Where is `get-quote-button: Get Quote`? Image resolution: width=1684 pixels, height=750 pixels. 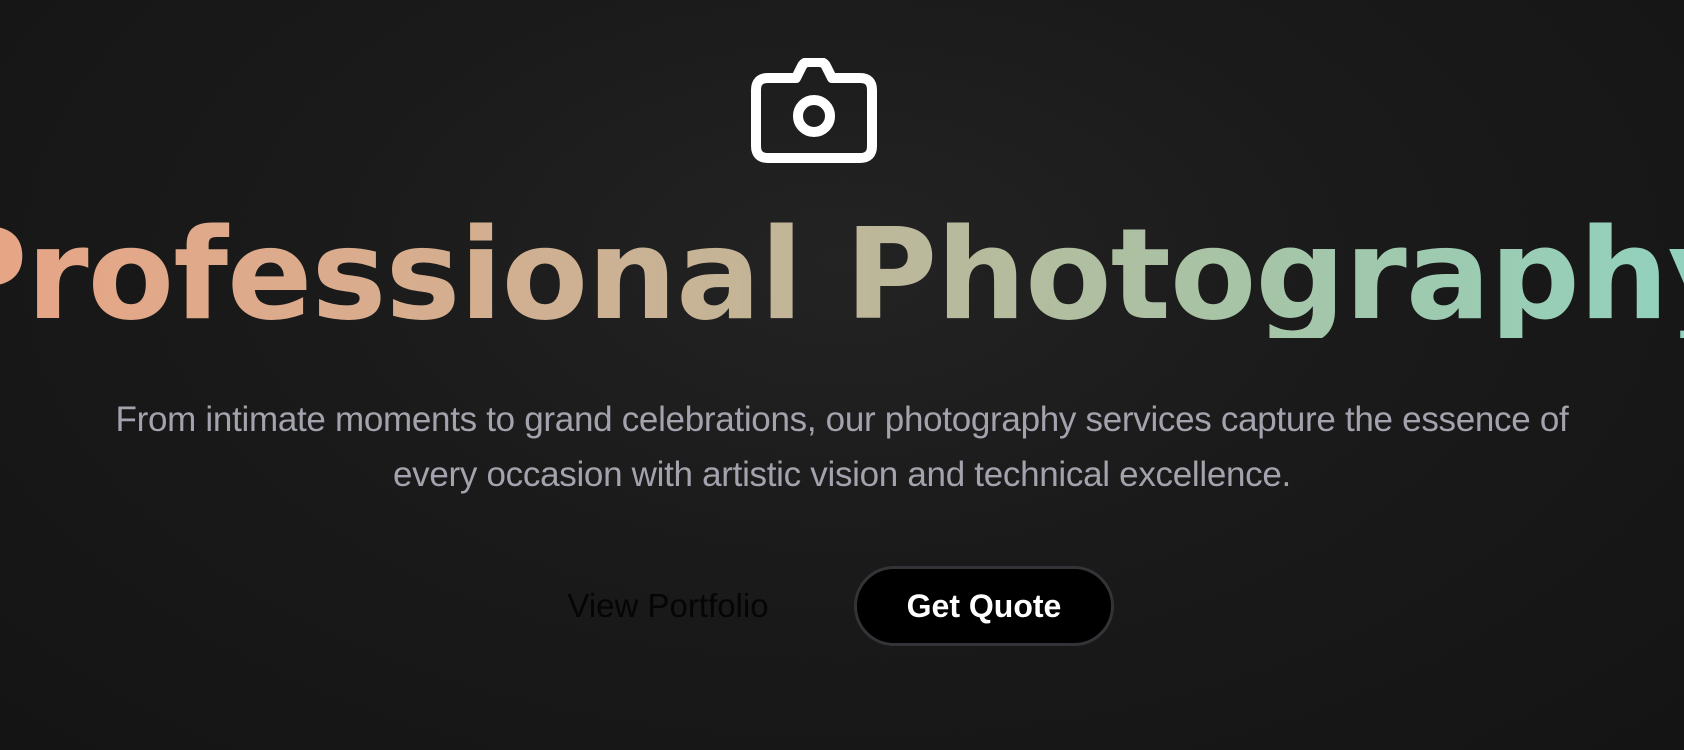
get-quote-button: Get Quote is located at coordinates (984, 606).